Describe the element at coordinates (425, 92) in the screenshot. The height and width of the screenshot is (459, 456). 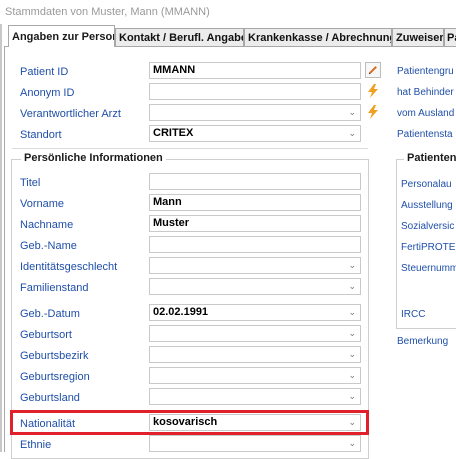
I see `behinderung-label: hat Behinder` at that location.